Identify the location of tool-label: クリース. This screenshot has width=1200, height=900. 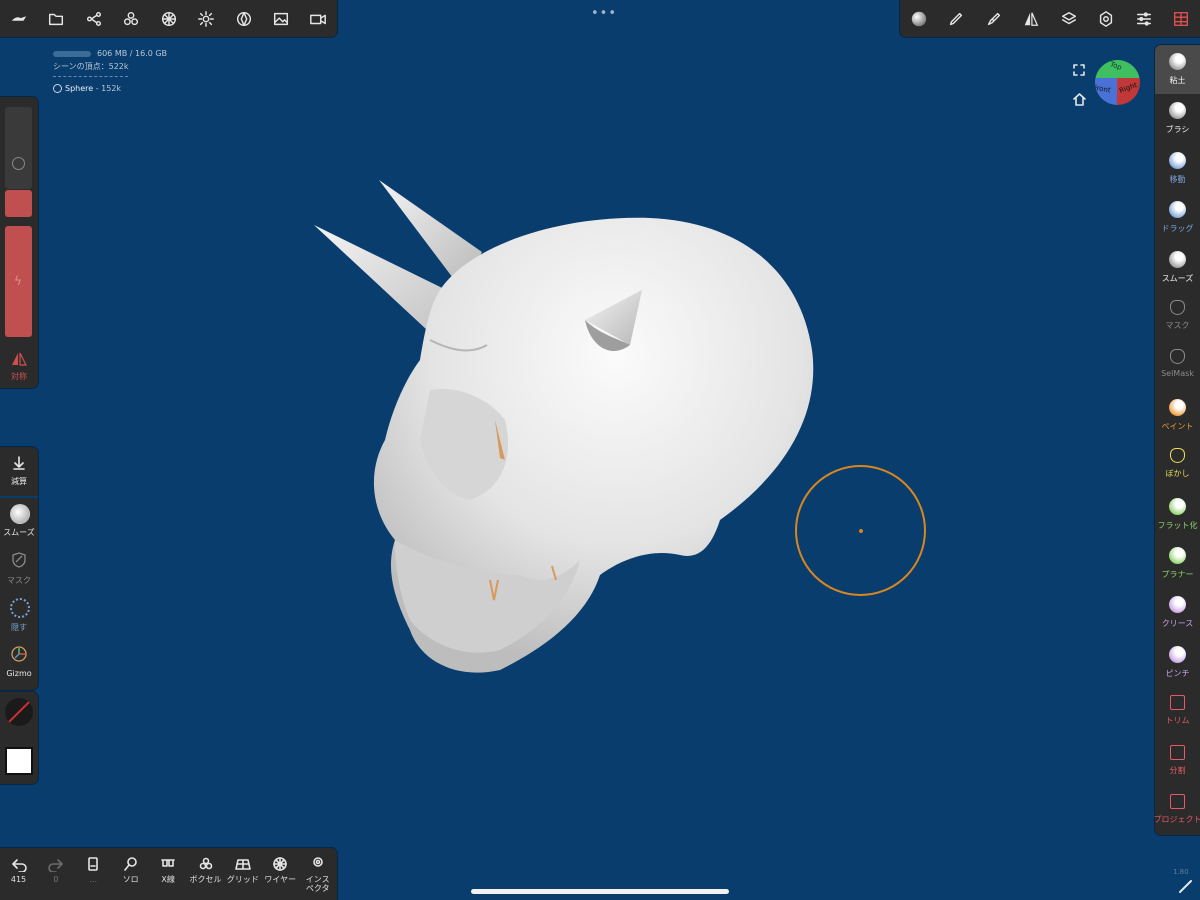
(1177, 624).